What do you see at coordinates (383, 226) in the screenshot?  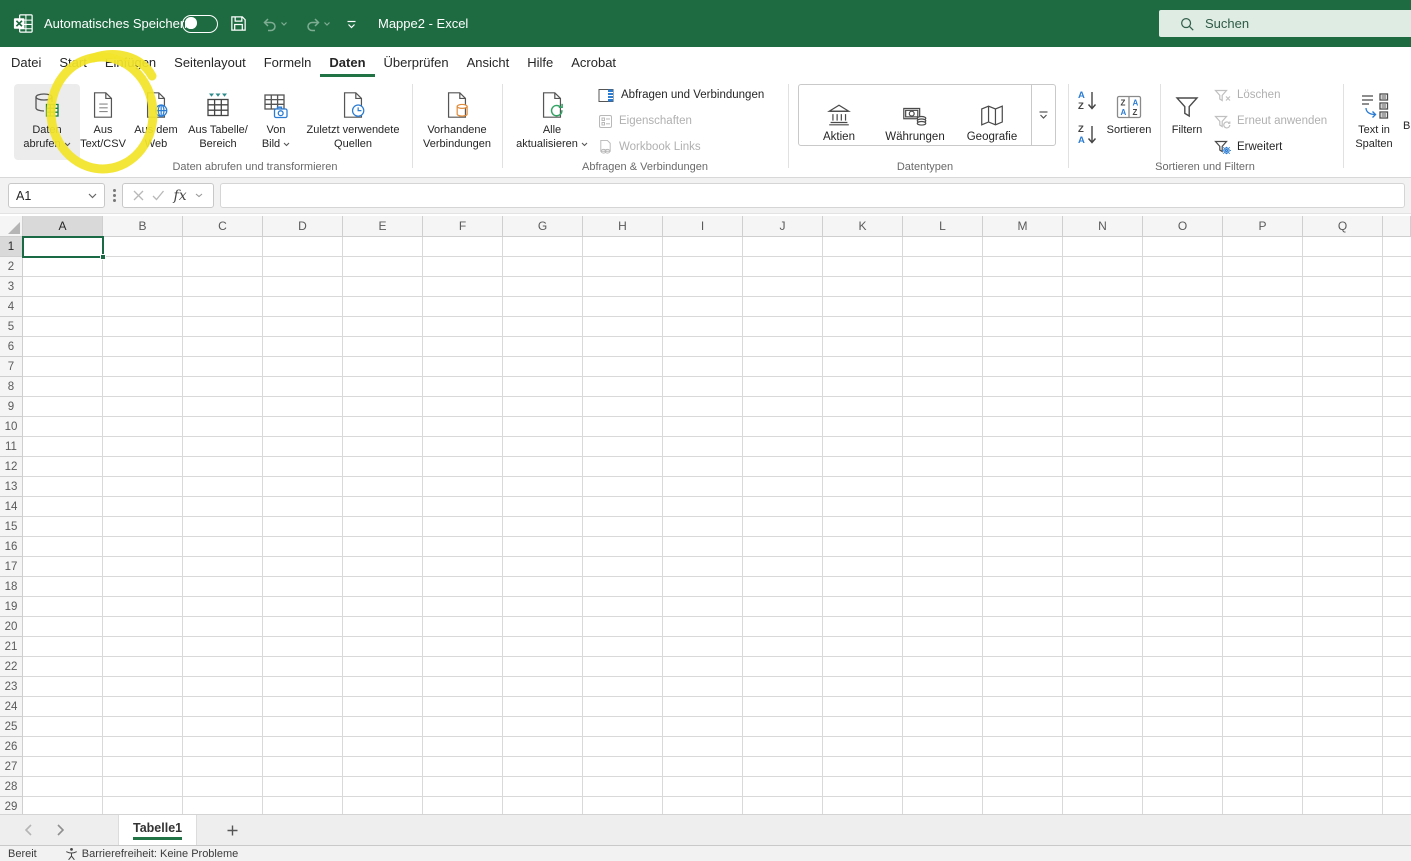 I see `column-header-E: E` at bounding box center [383, 226].